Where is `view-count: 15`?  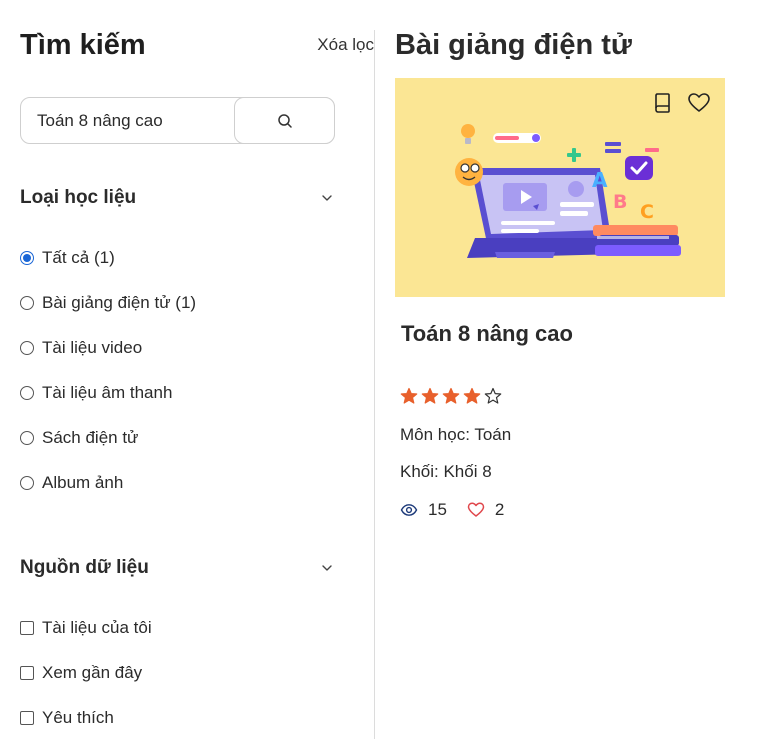 view-count: 15 is located at coordinates (437, 509).